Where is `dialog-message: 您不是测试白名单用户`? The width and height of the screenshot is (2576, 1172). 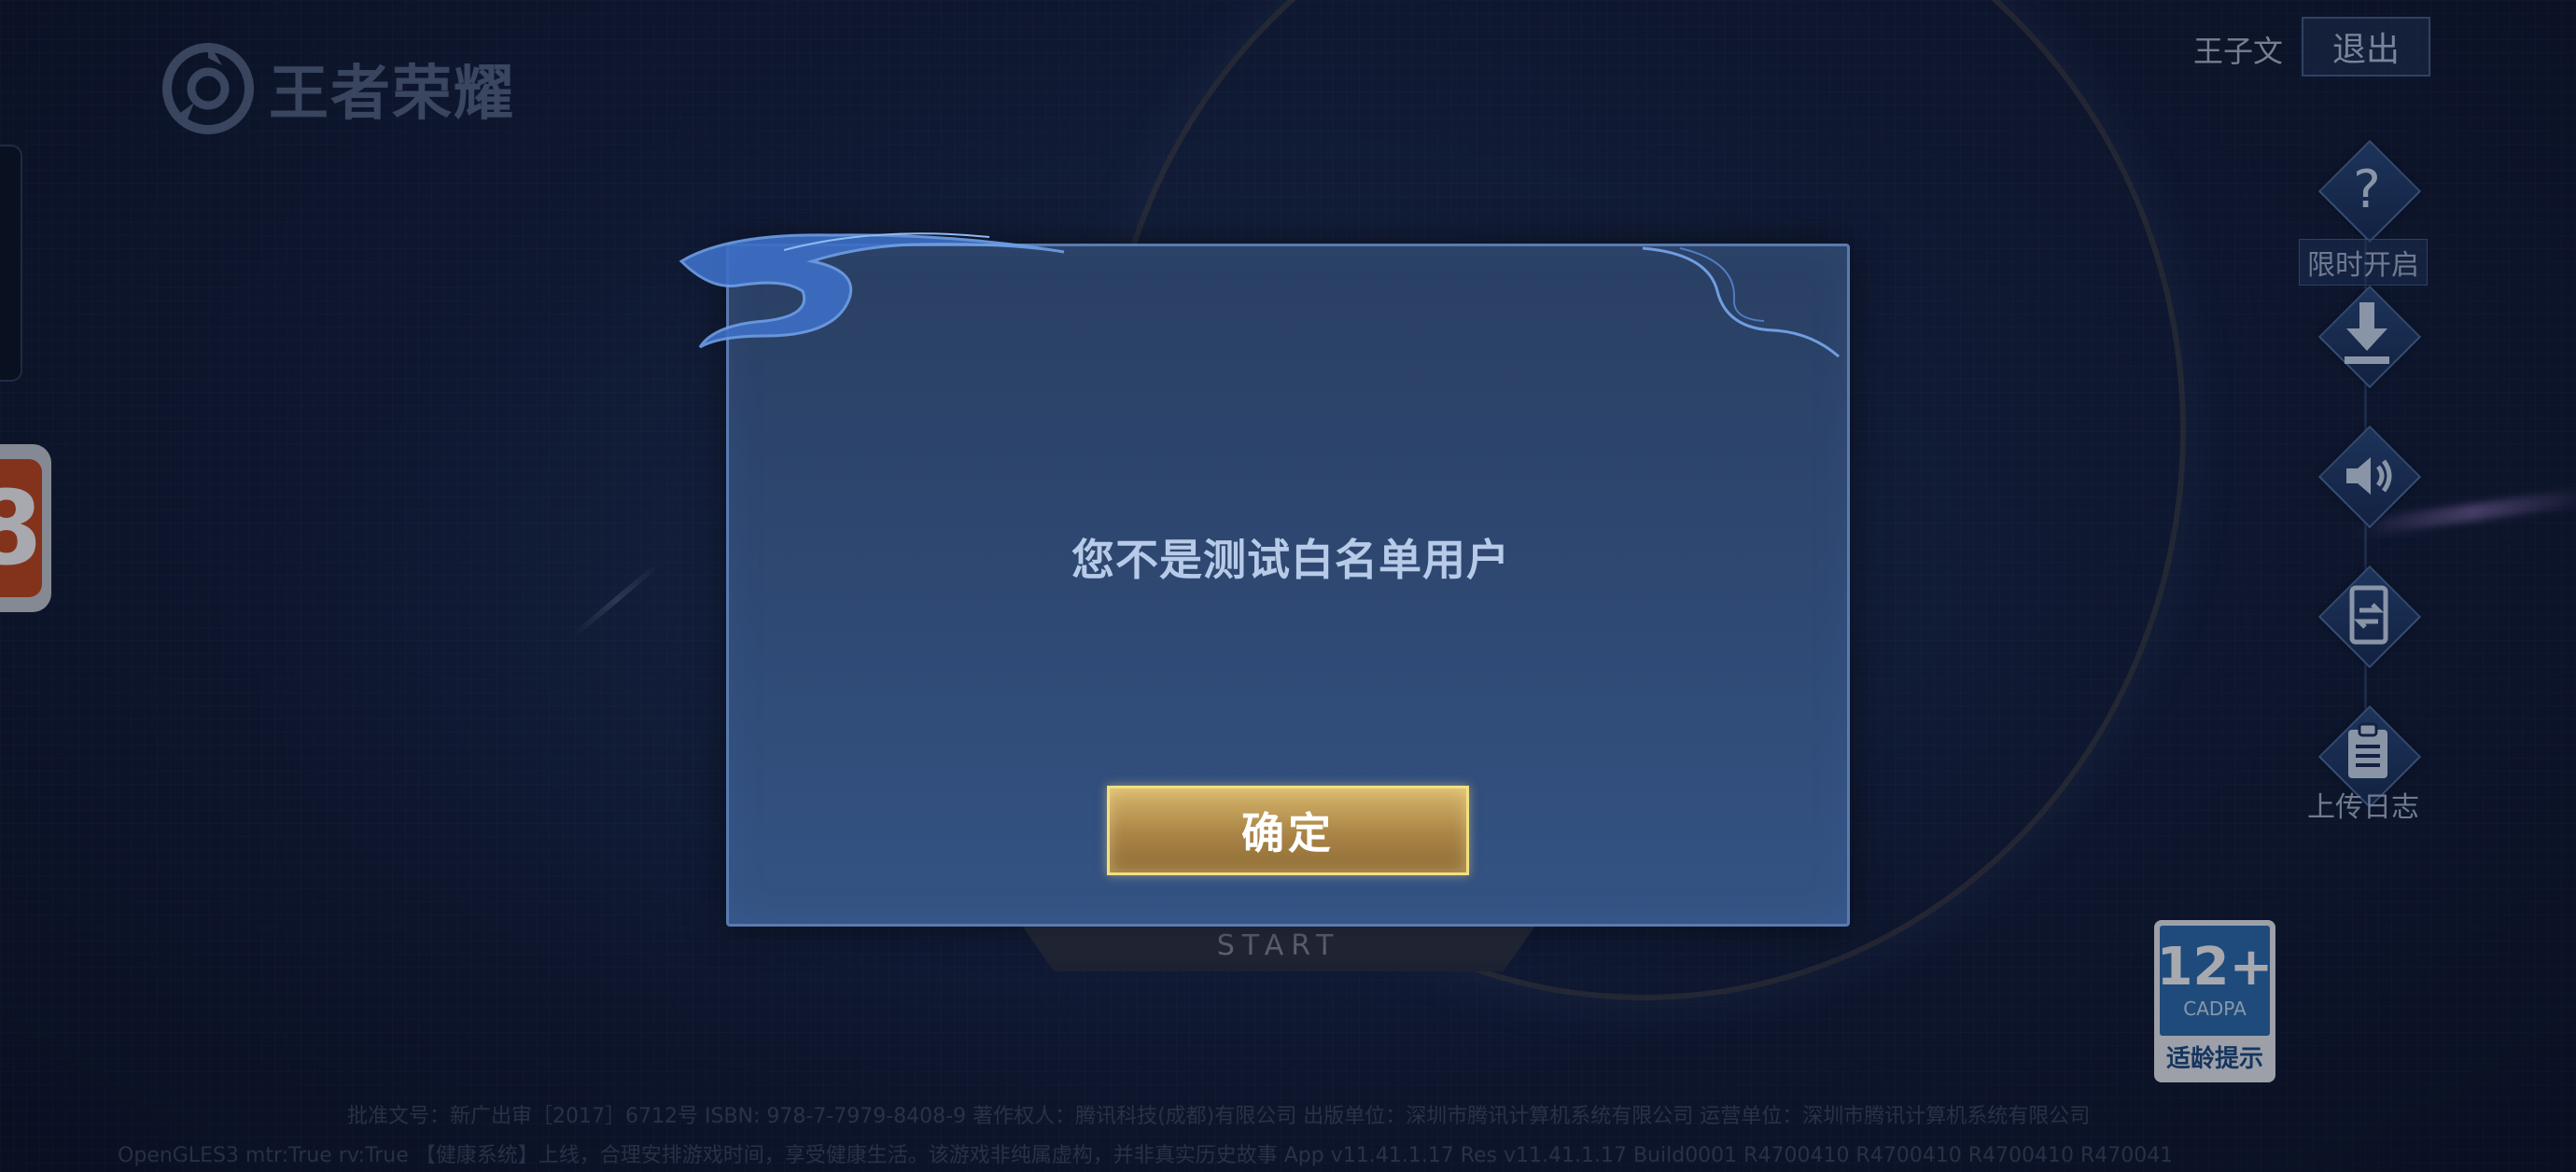 dialog-message: 您不是测试白名单用户 is located at coordinates (1290, 560).